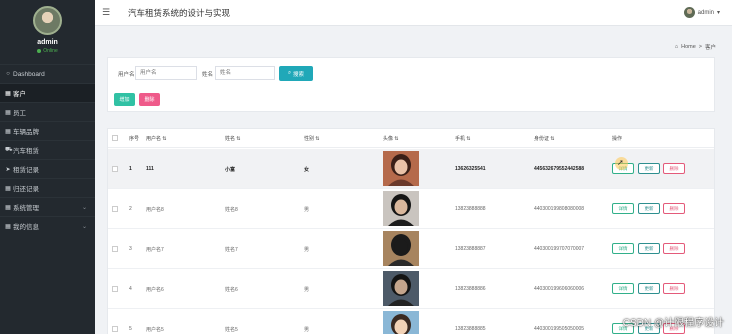  I want to click on col-gender: 性别 ⇅, so click(312, 138).